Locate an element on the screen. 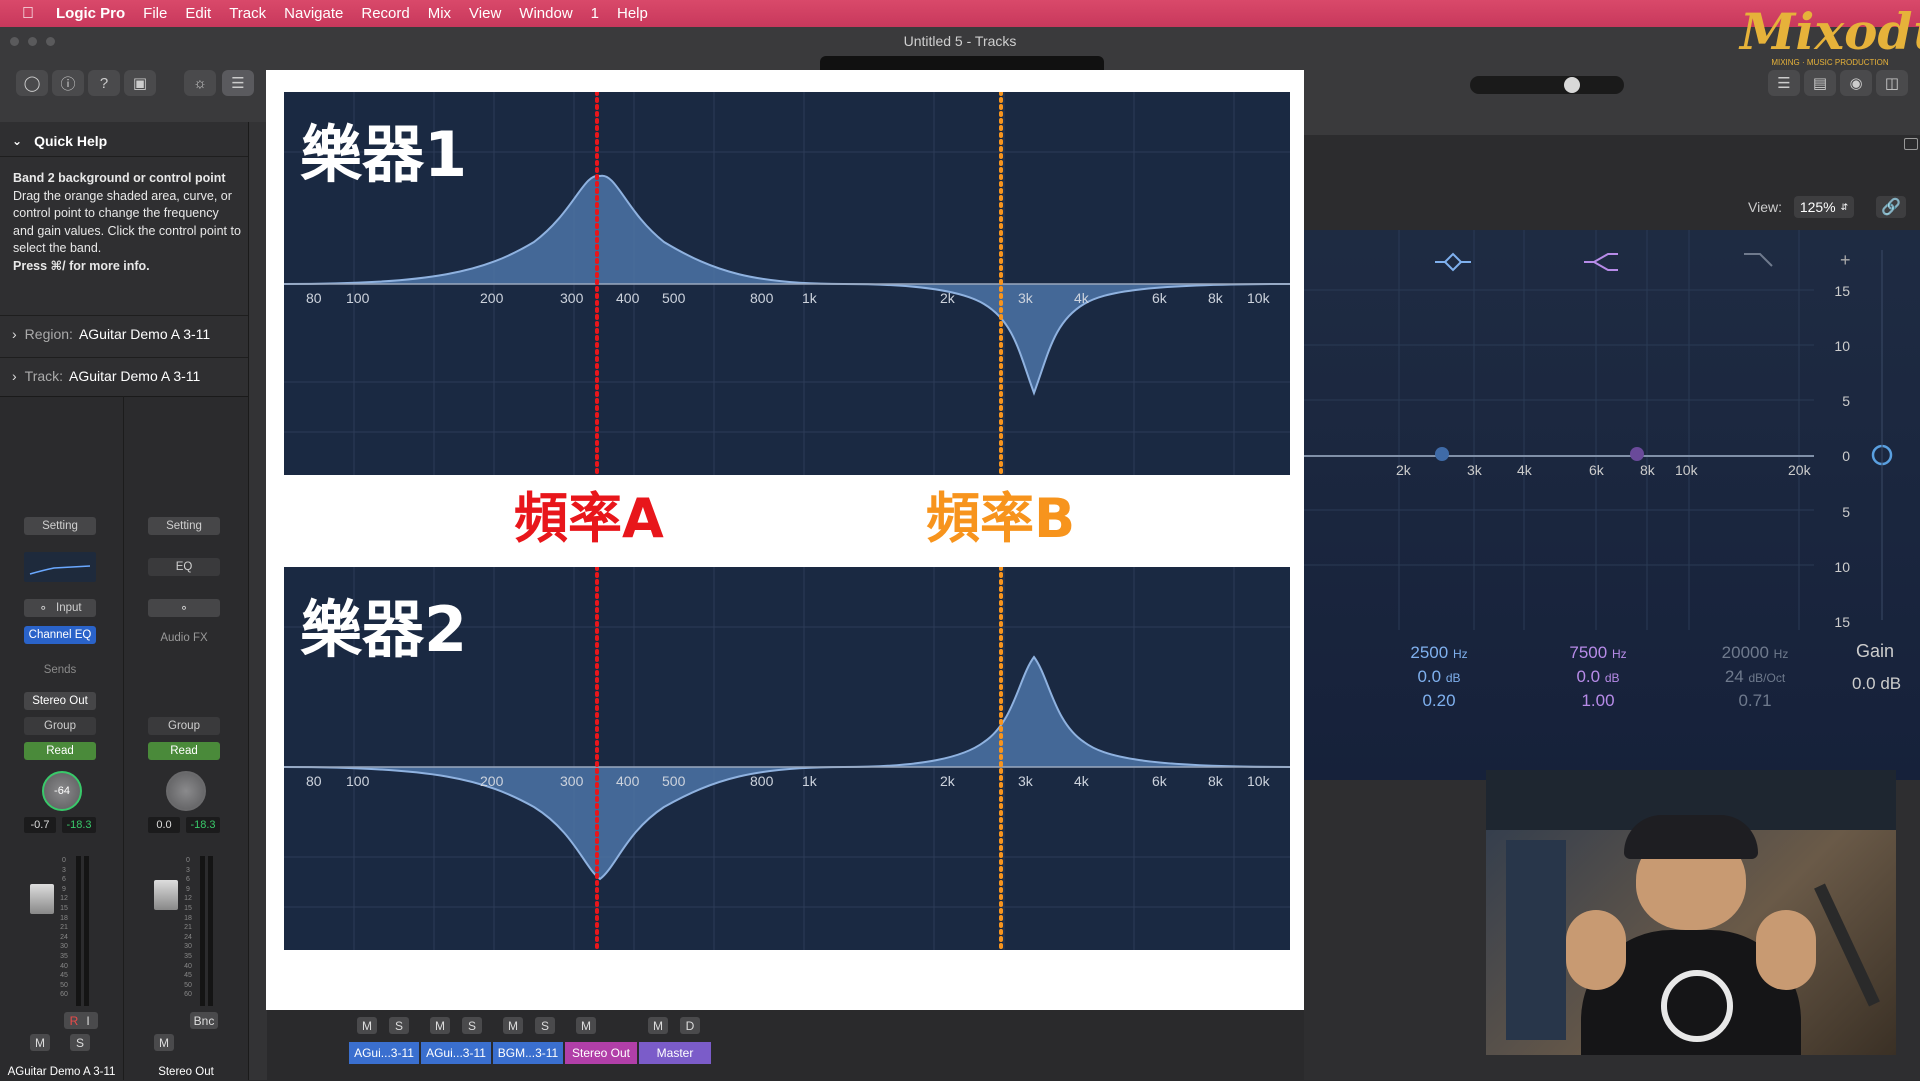 The width and height of the screenshot is (1920, 1081). band1-params: 2500 Hz 0.0 dB 0.20 is located at coordinates (1439, 677).